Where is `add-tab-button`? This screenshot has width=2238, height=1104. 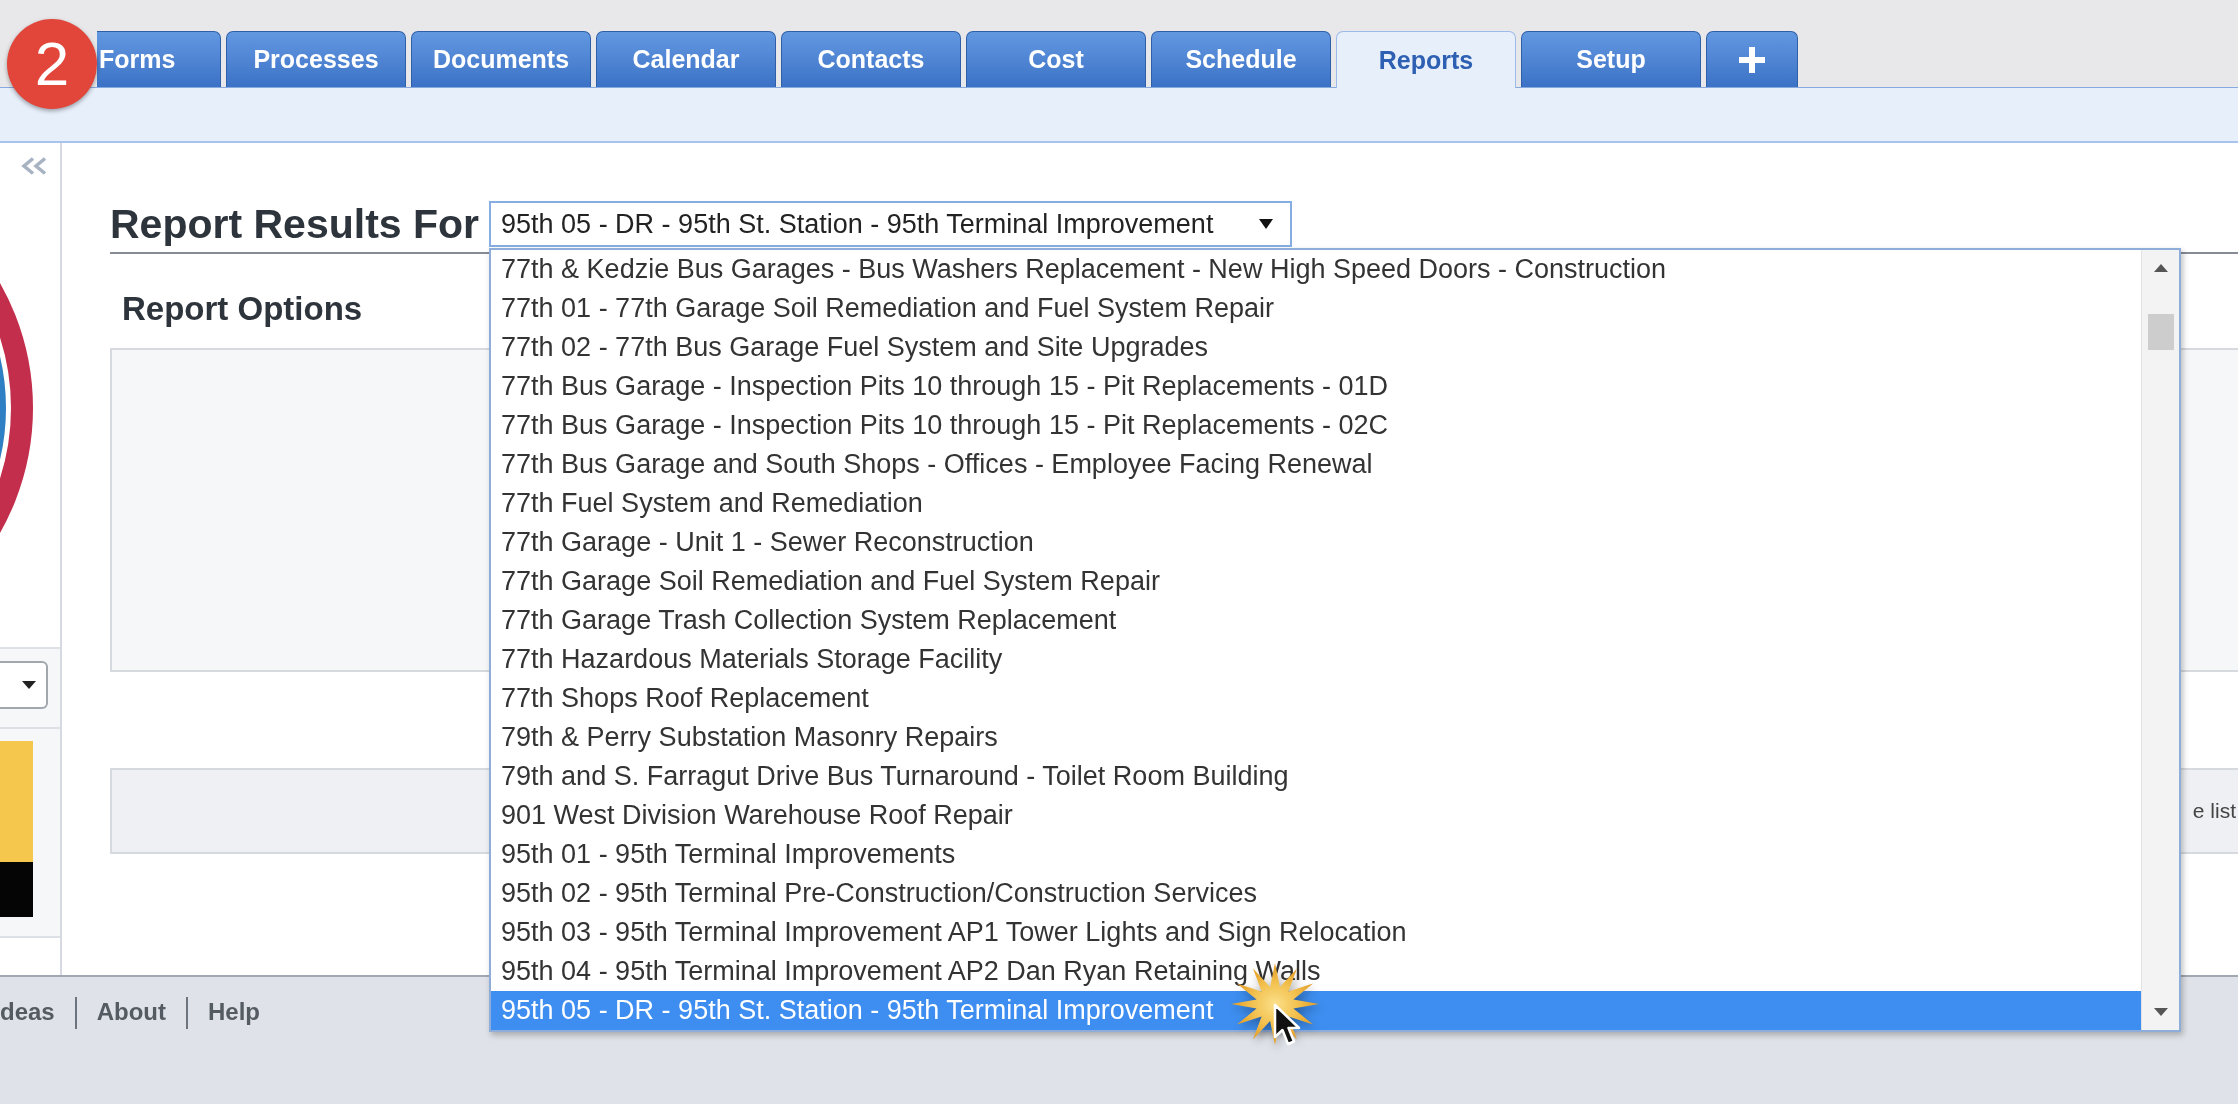 add-tab-button is located at coordinates (1752, 59).